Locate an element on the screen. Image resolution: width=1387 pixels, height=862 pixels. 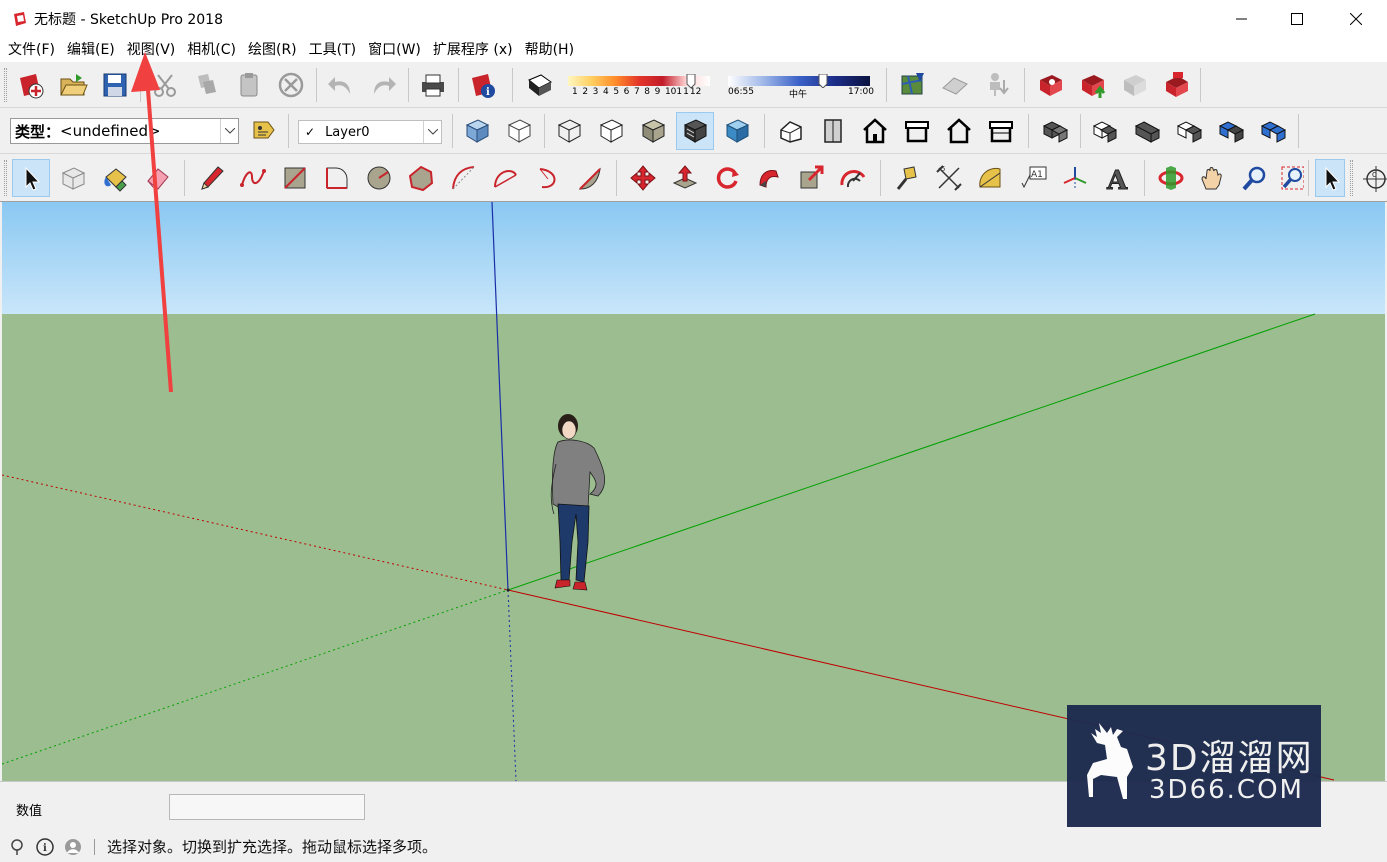
minimize-button is located at coordinates (1242, 19).